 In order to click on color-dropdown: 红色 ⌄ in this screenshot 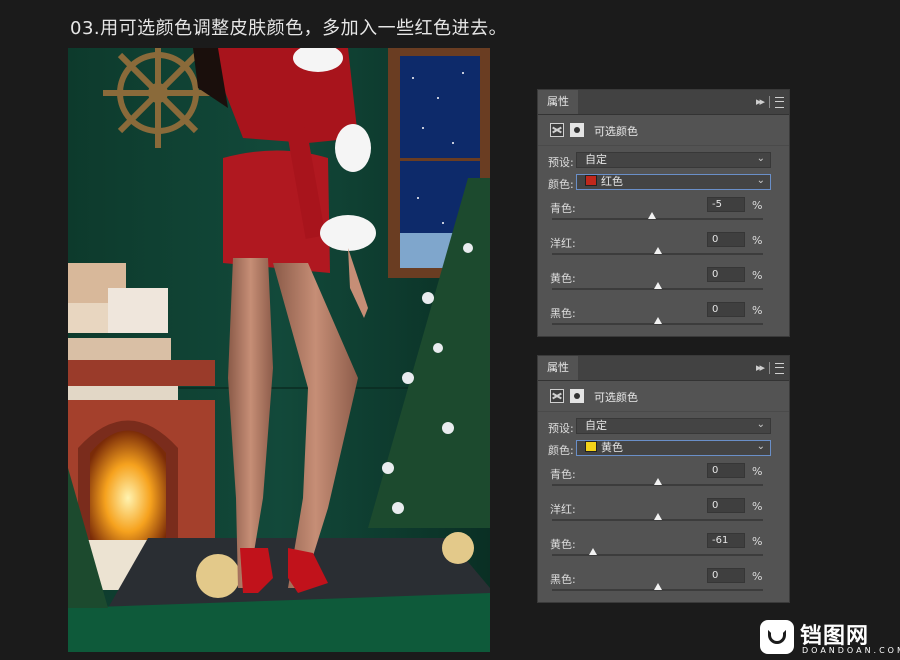, I will do `click(673, 182)`.